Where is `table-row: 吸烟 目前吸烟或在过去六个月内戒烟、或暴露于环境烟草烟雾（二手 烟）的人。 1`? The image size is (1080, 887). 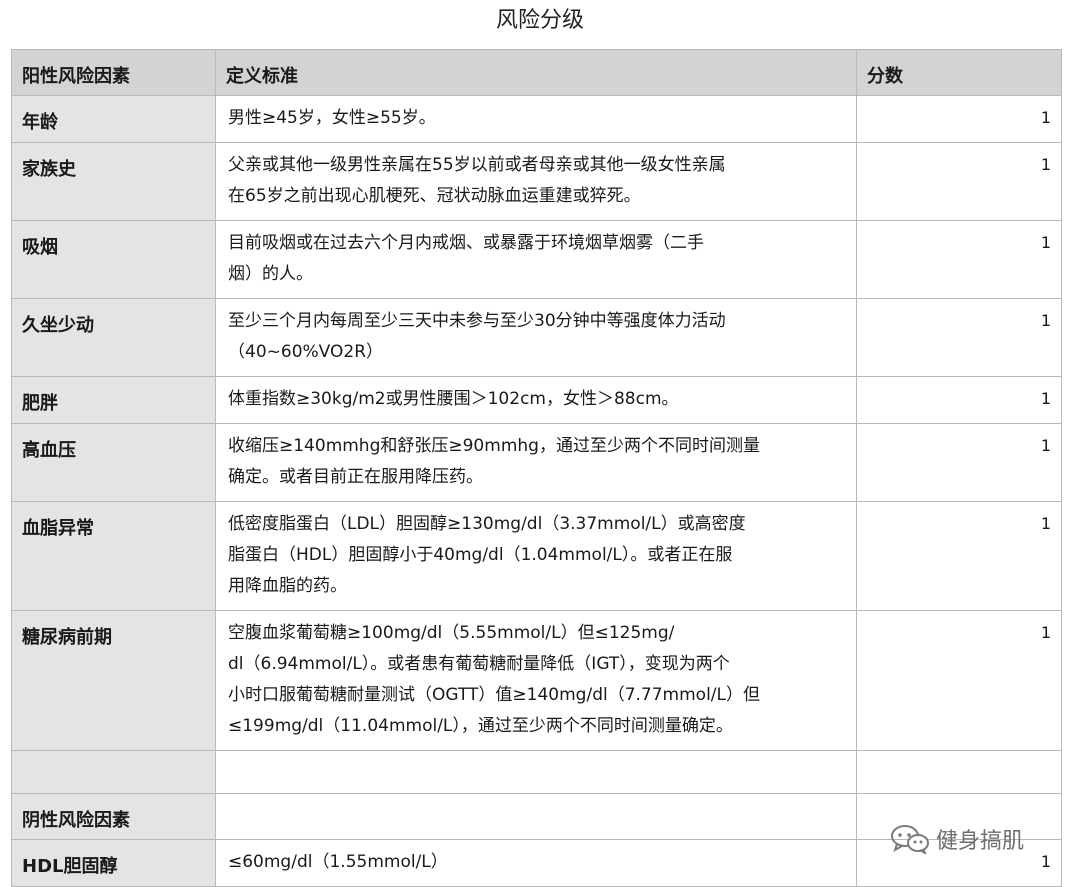
table-row: 吸烟 目前吸烟或在过去六个月内戒烟、或暴露于环境烟草烟雾（二手 烟）的人。 1 is located at coordinates (536, 259).